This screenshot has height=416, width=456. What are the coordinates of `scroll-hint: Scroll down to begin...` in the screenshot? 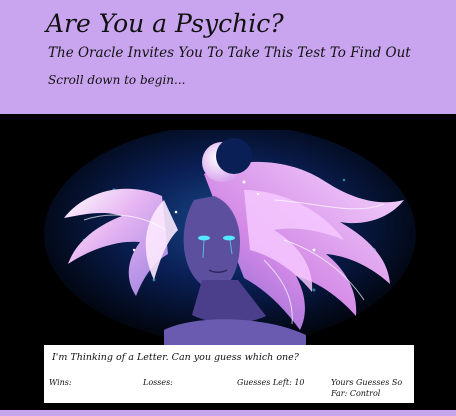 It's located at (117, 80).